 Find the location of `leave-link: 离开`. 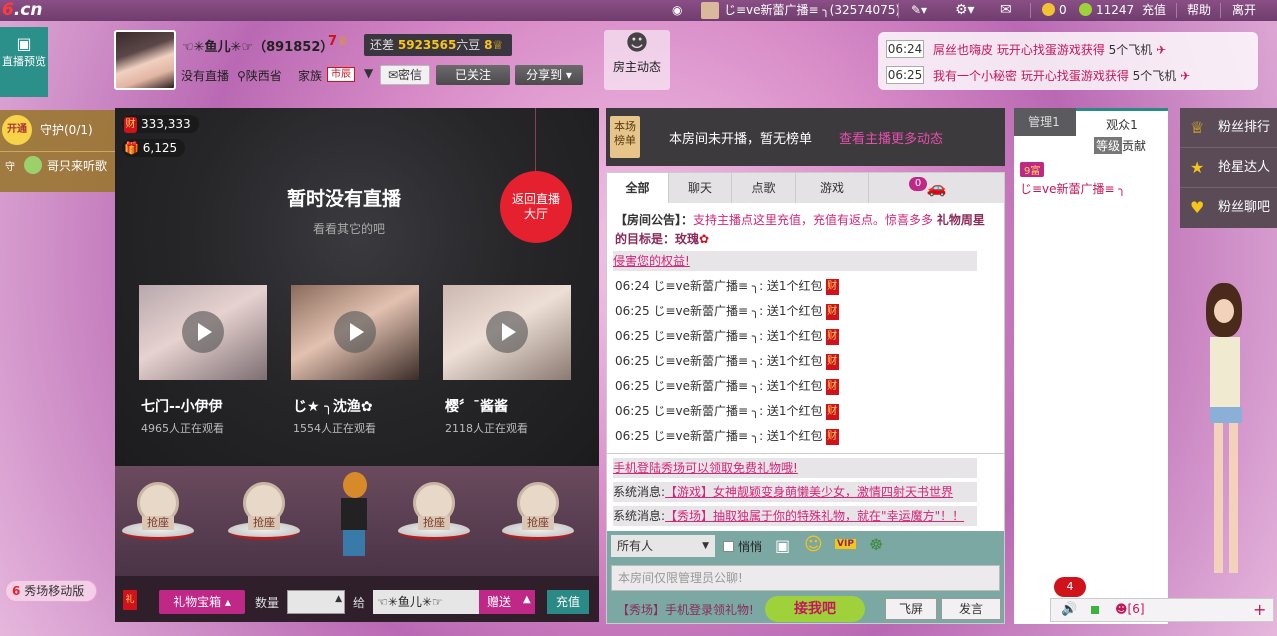

leave-link: 离开 is located at coordinates (1244, 10).